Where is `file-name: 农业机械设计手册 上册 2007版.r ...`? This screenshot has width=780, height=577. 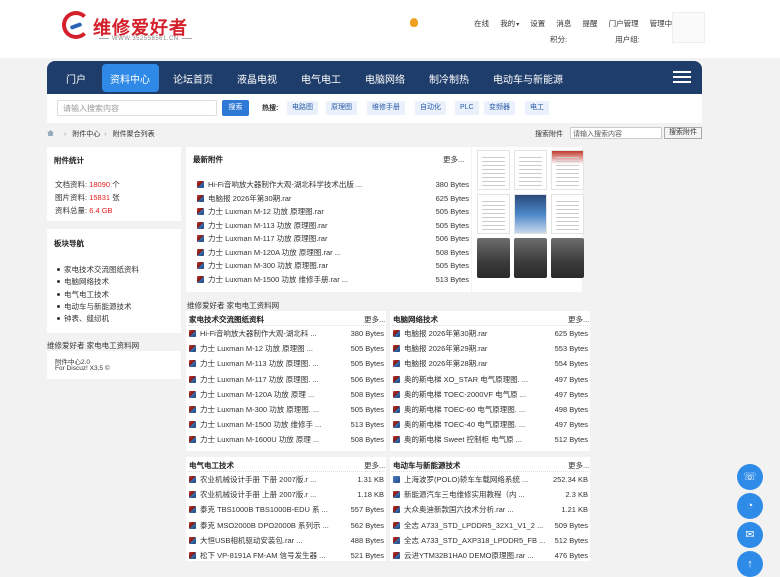 file-name: 农业机械设计手册 上册 2007版.r ... is located at coordinates (258, 494).